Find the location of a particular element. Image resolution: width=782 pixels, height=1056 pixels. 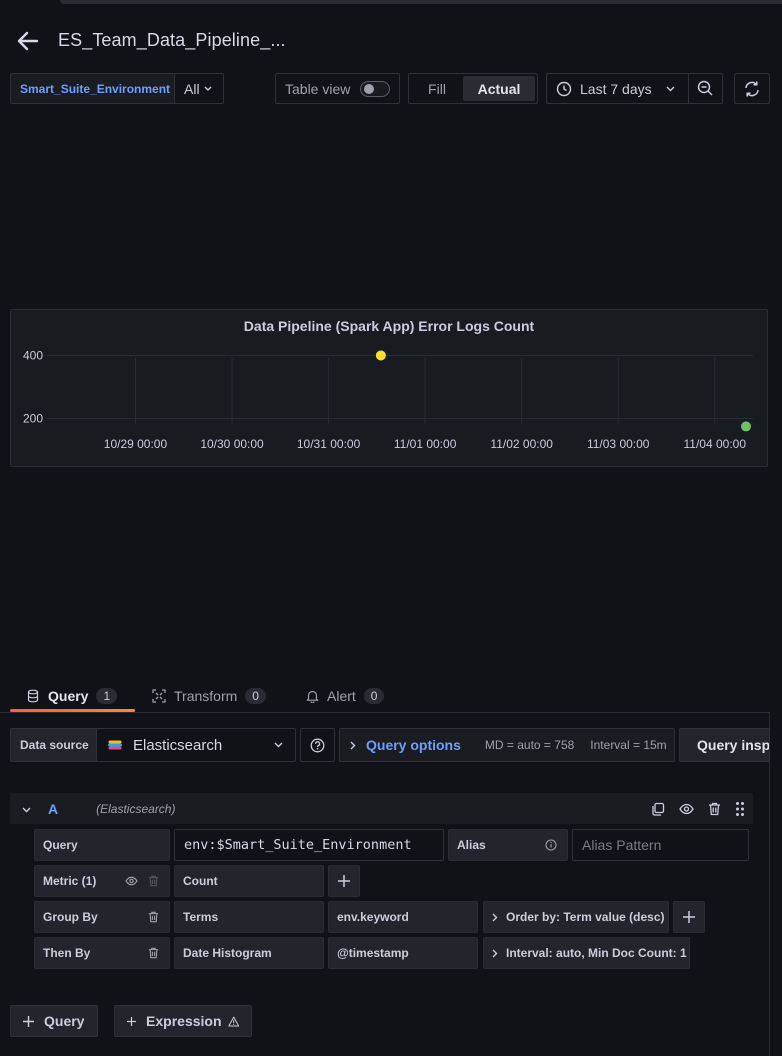

tab-query: Query 1 is located at coordinates (72, 696).